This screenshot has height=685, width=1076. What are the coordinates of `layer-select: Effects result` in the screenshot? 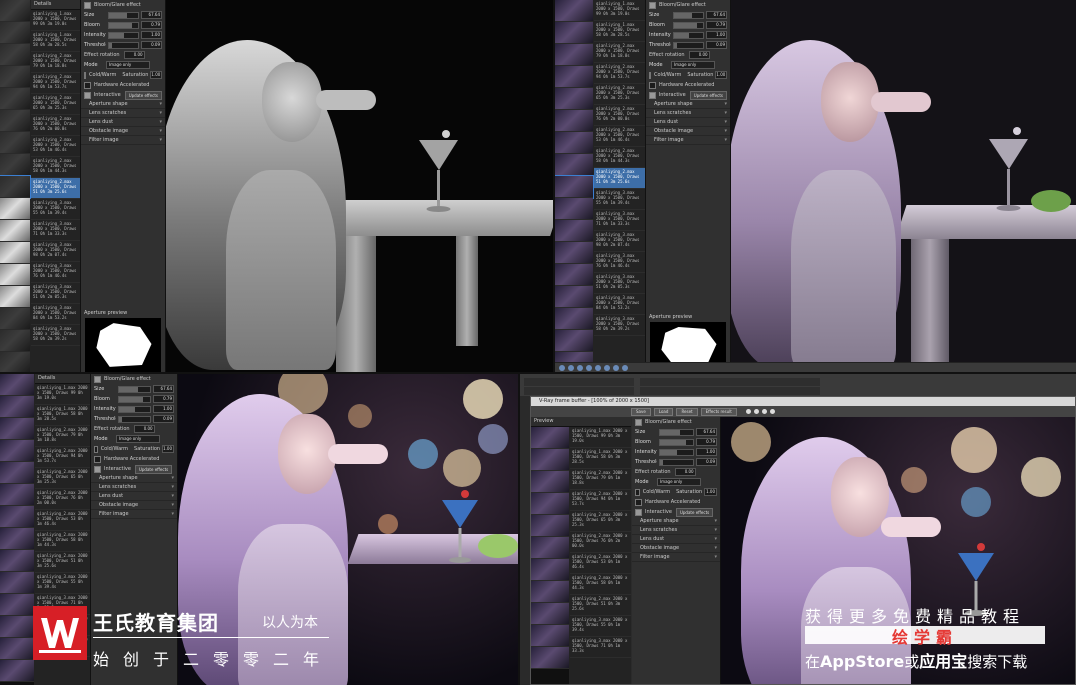 It's located at (718, 411).